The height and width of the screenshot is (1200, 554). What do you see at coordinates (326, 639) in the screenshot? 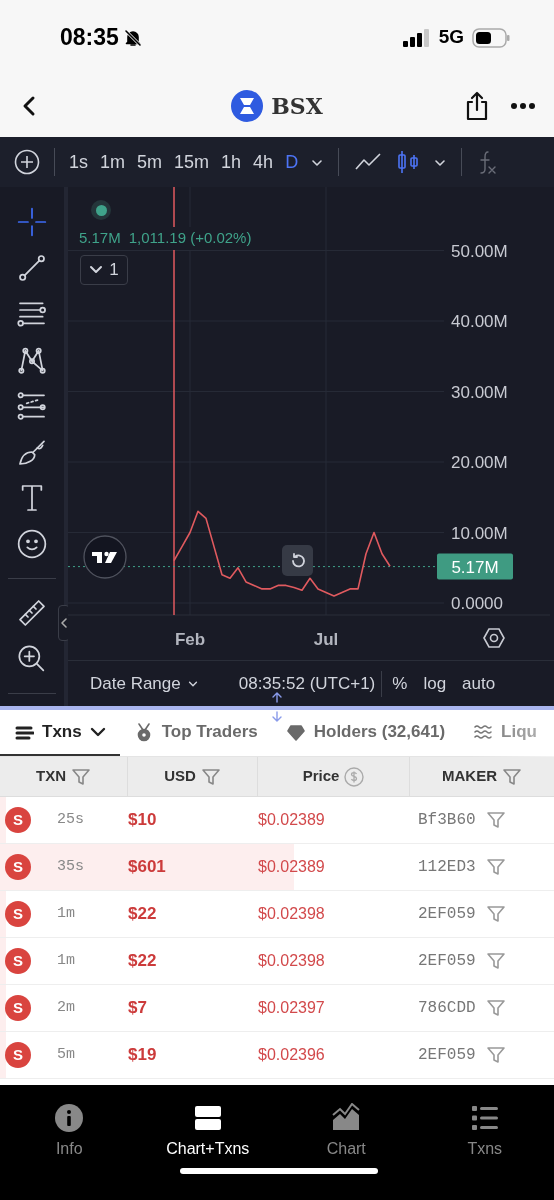
I see `axis-label: Jul` at bounding box center [326, 639].